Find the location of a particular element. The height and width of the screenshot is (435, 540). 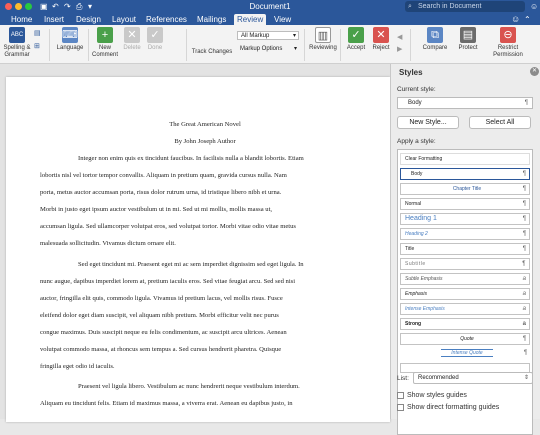

list-select: Recommended ⇕ is located at coordinates (473, 378).